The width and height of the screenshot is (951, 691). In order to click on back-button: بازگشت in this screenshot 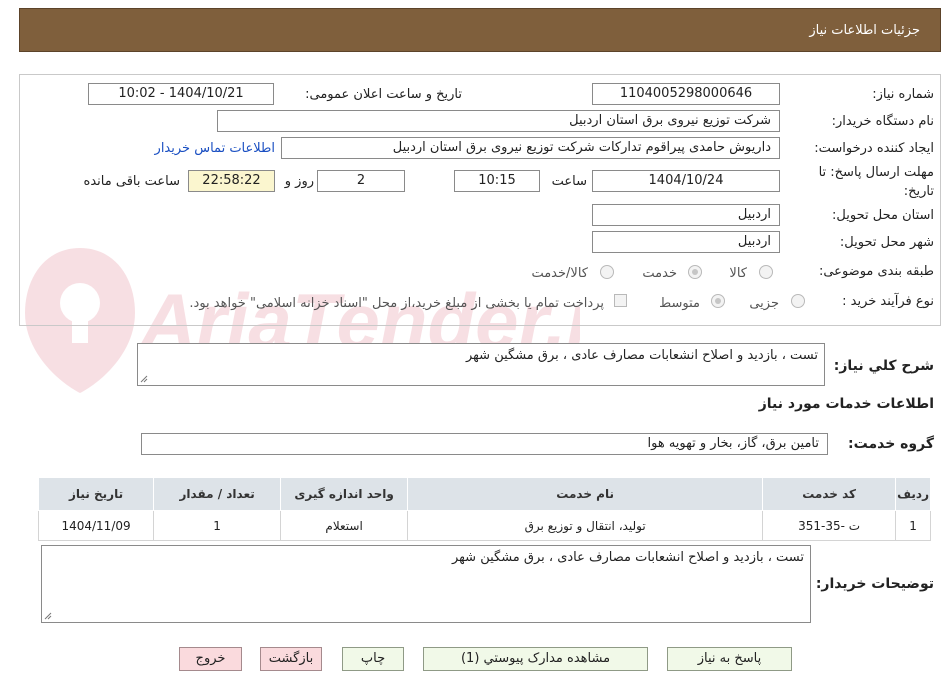, I will do `click(291, 659)`.